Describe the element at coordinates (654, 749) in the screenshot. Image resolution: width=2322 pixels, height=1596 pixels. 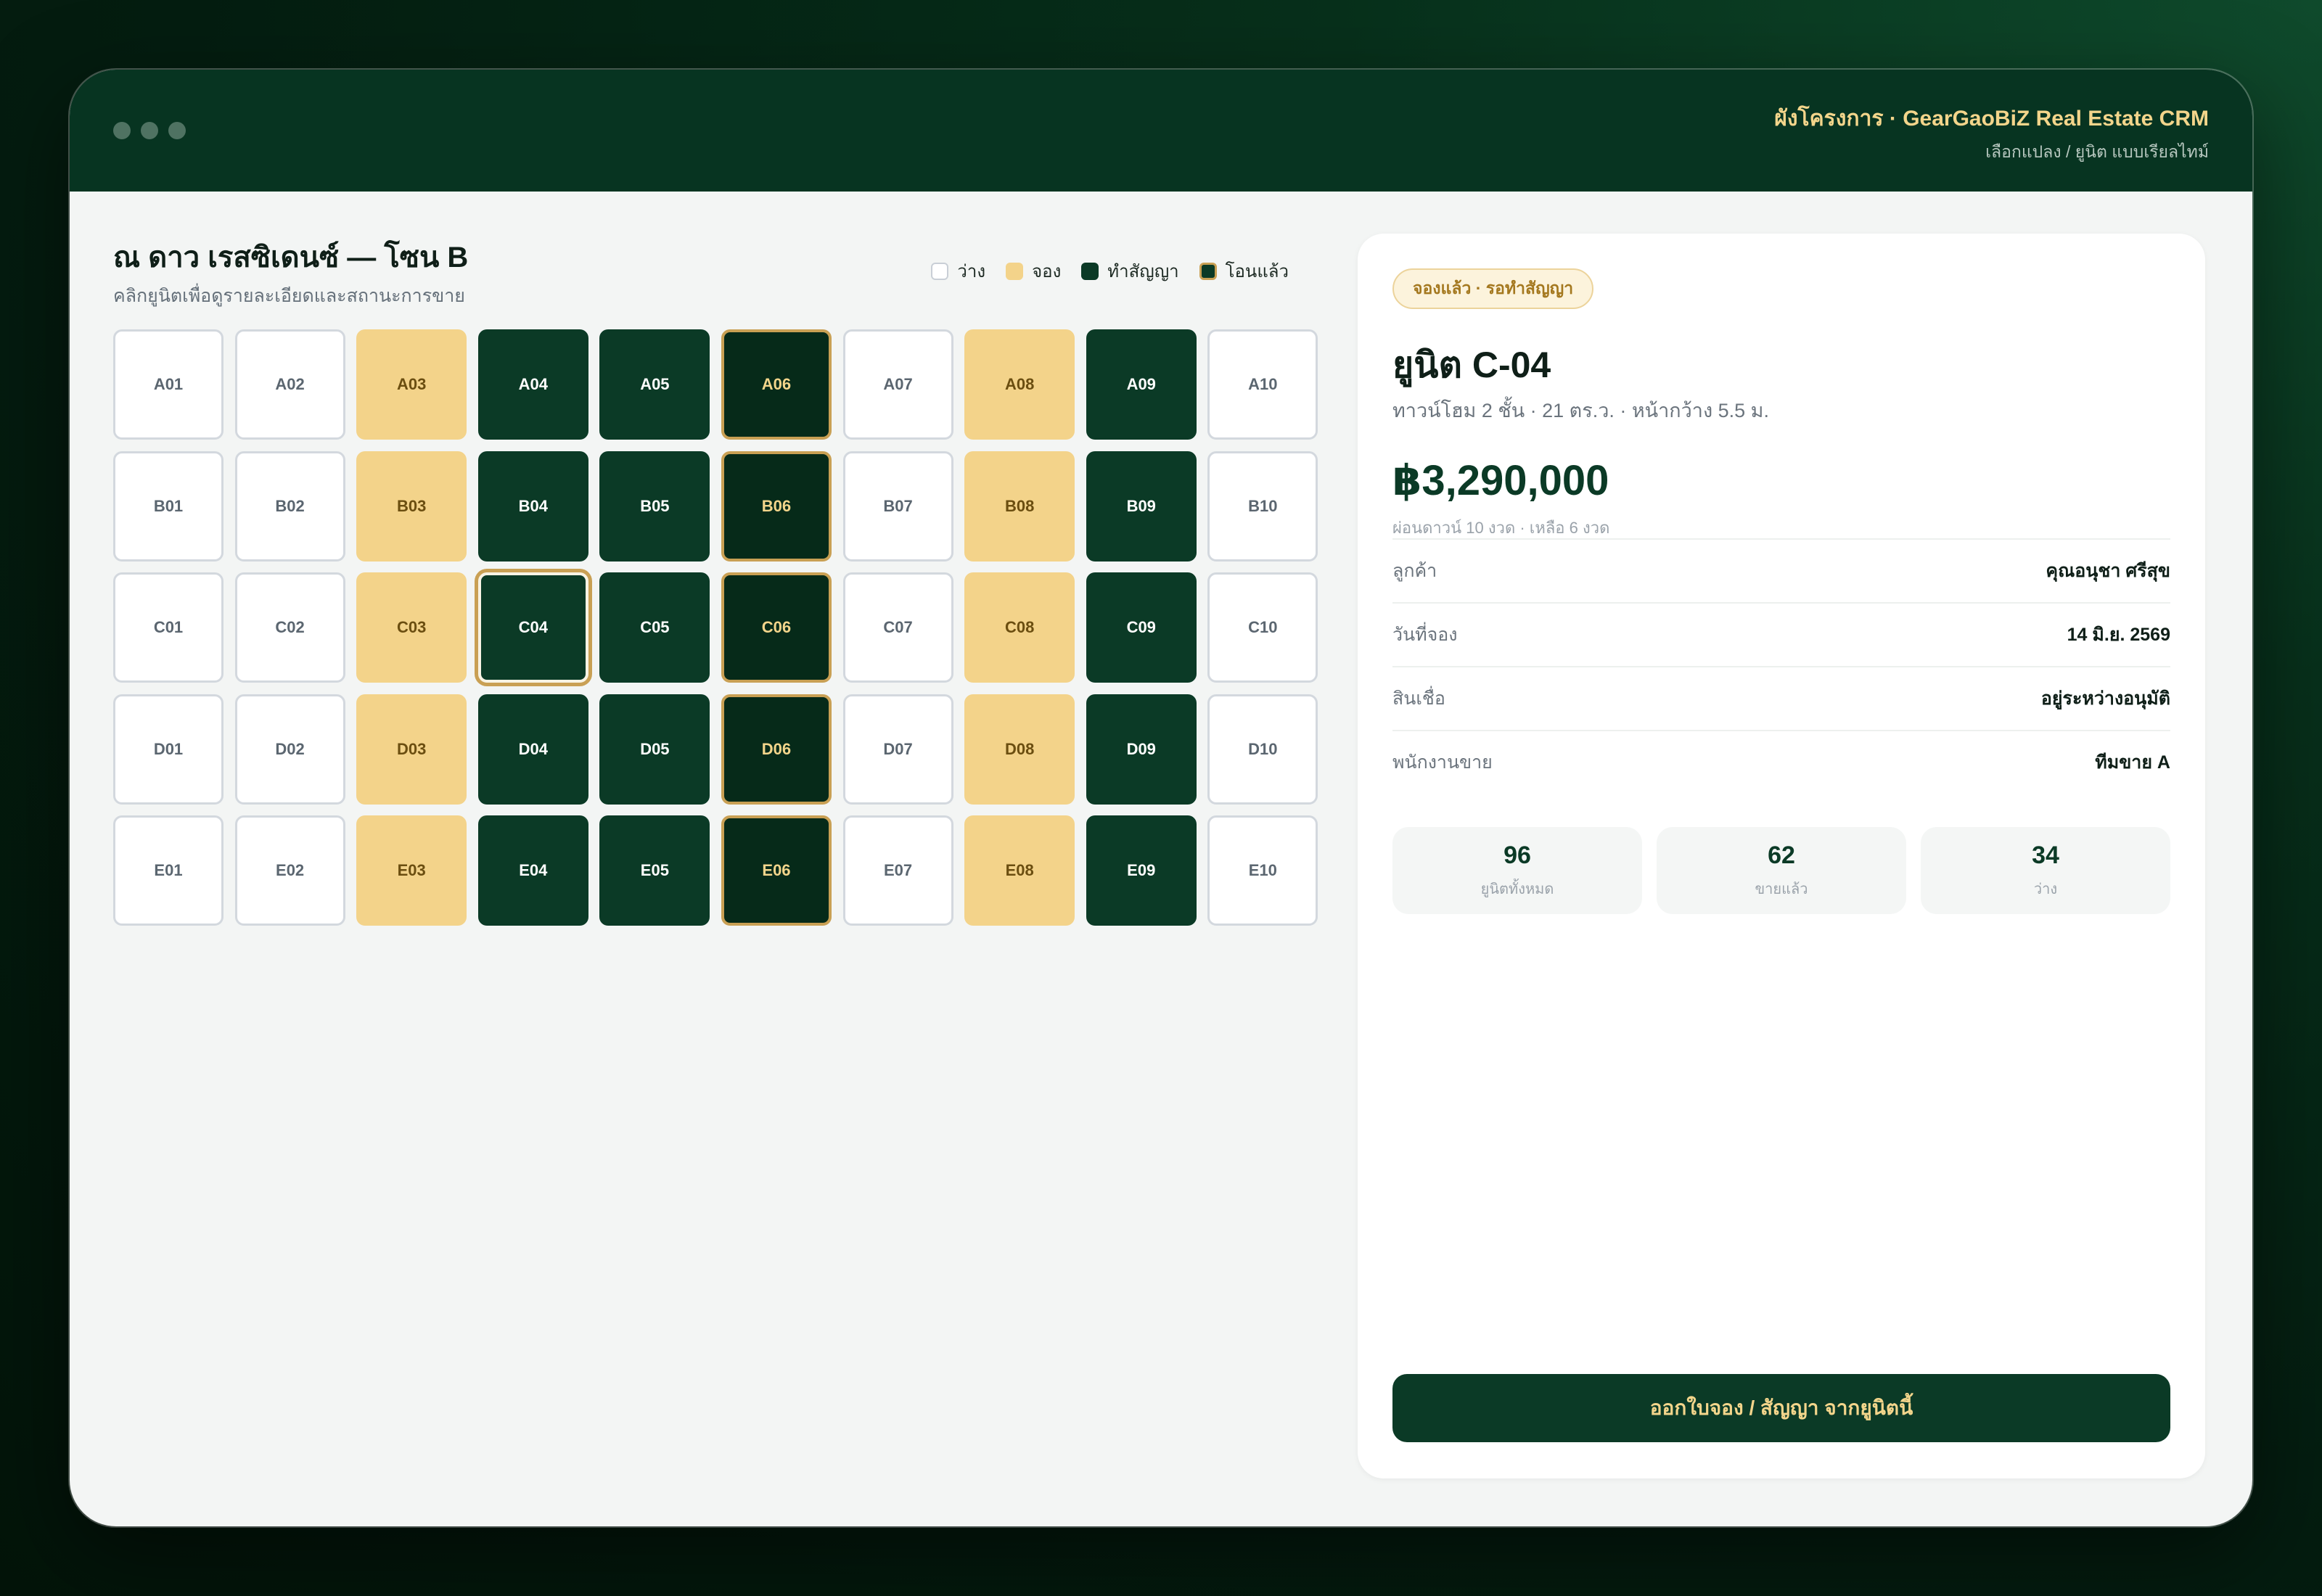
I see `unit-cell-d05: D05` at that location.